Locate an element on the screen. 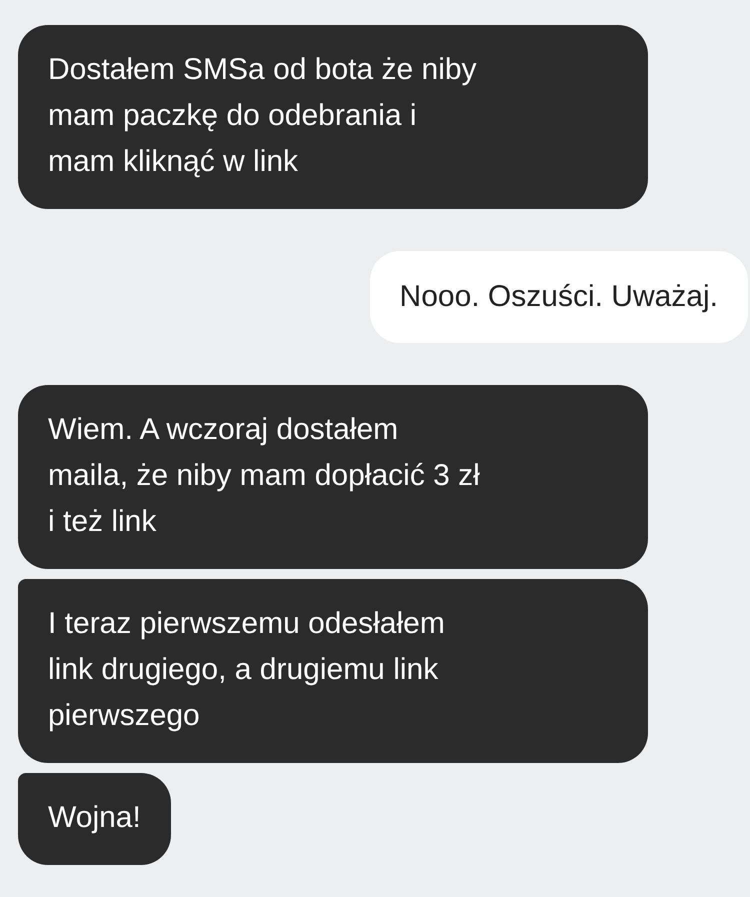 The height and width of the screenshot is (897, 750). sent-message-bubble: Nooo. Oszuści. Uważaj. is located at coordinates (559, 297).